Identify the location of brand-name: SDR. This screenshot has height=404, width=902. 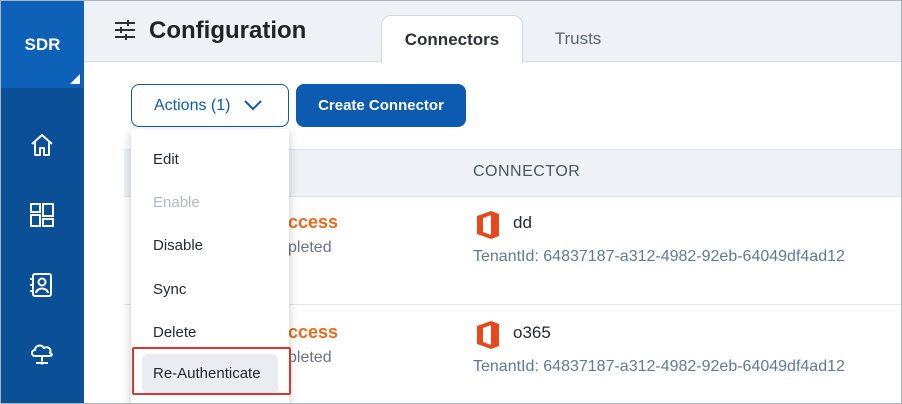
(42, 44).